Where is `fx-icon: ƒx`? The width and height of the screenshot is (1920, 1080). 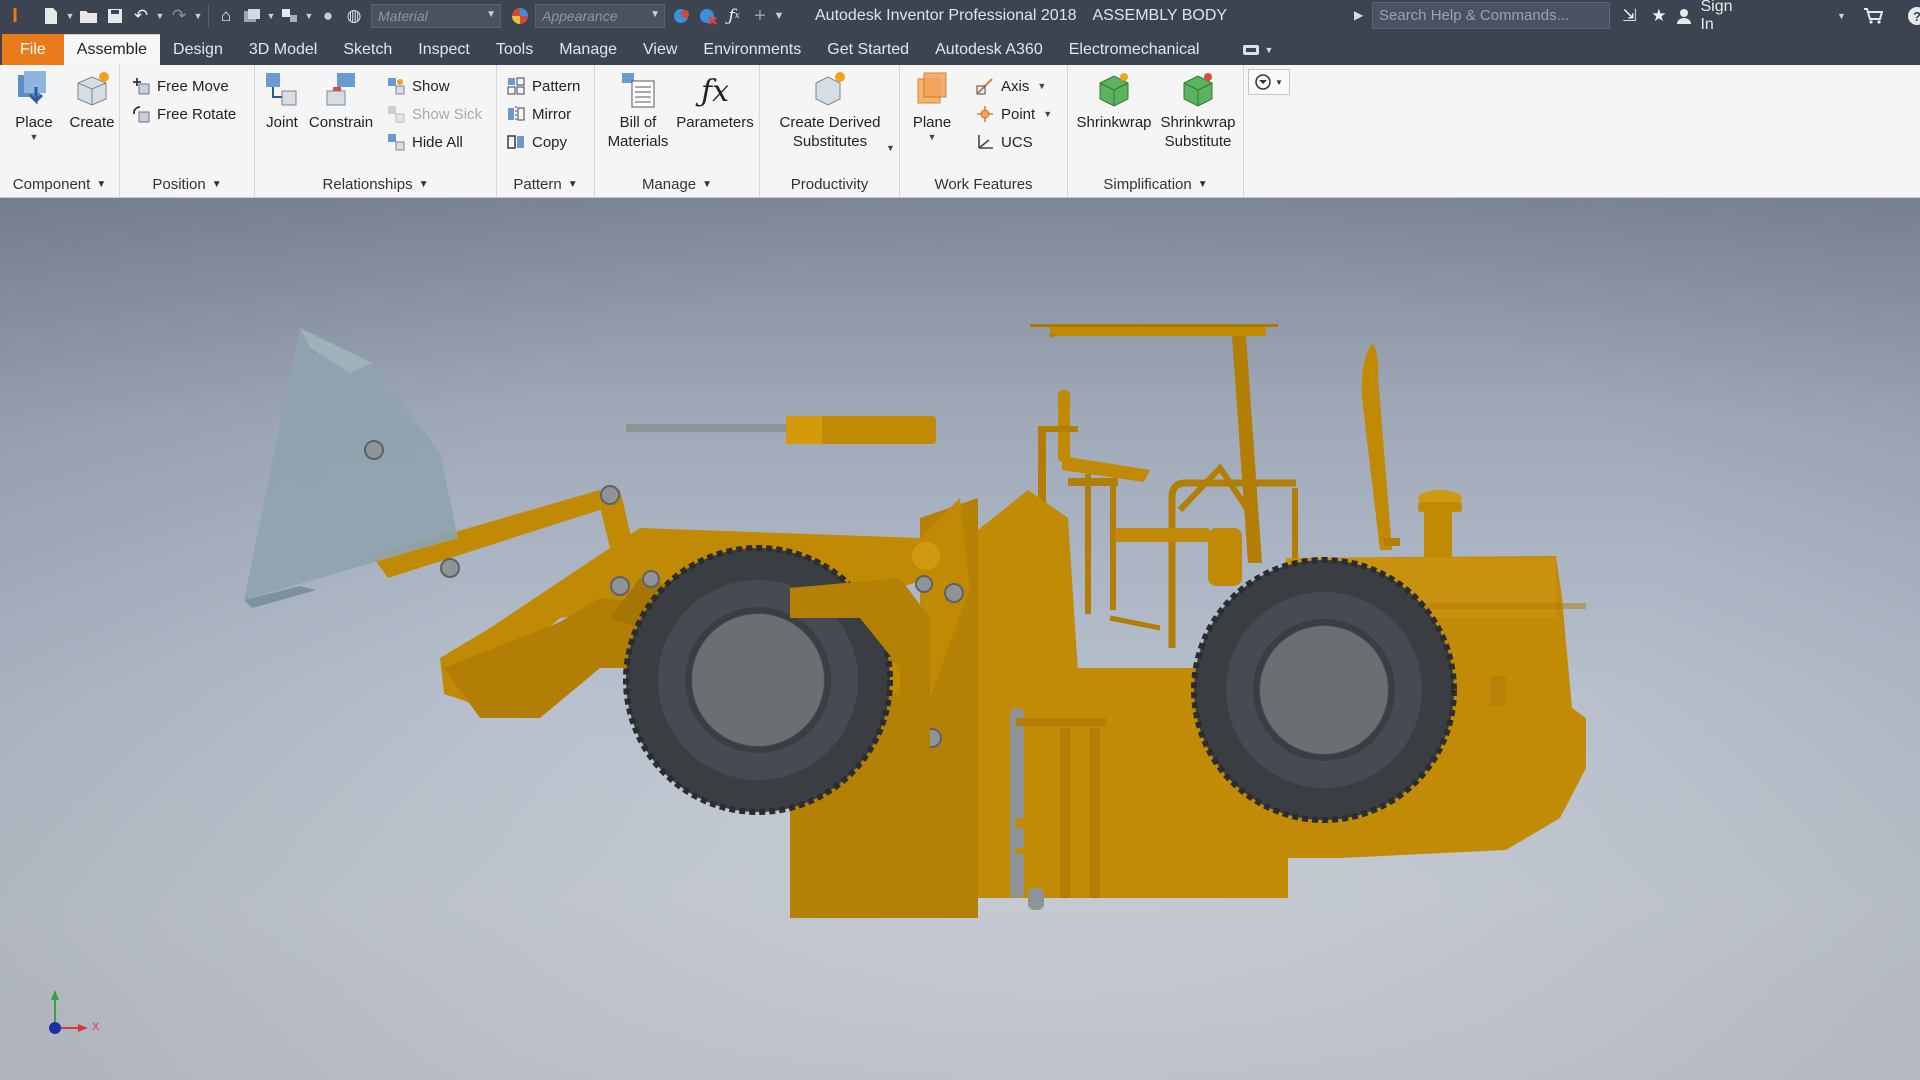
fx-icon: ƒx is located at coordinates (734, 16).